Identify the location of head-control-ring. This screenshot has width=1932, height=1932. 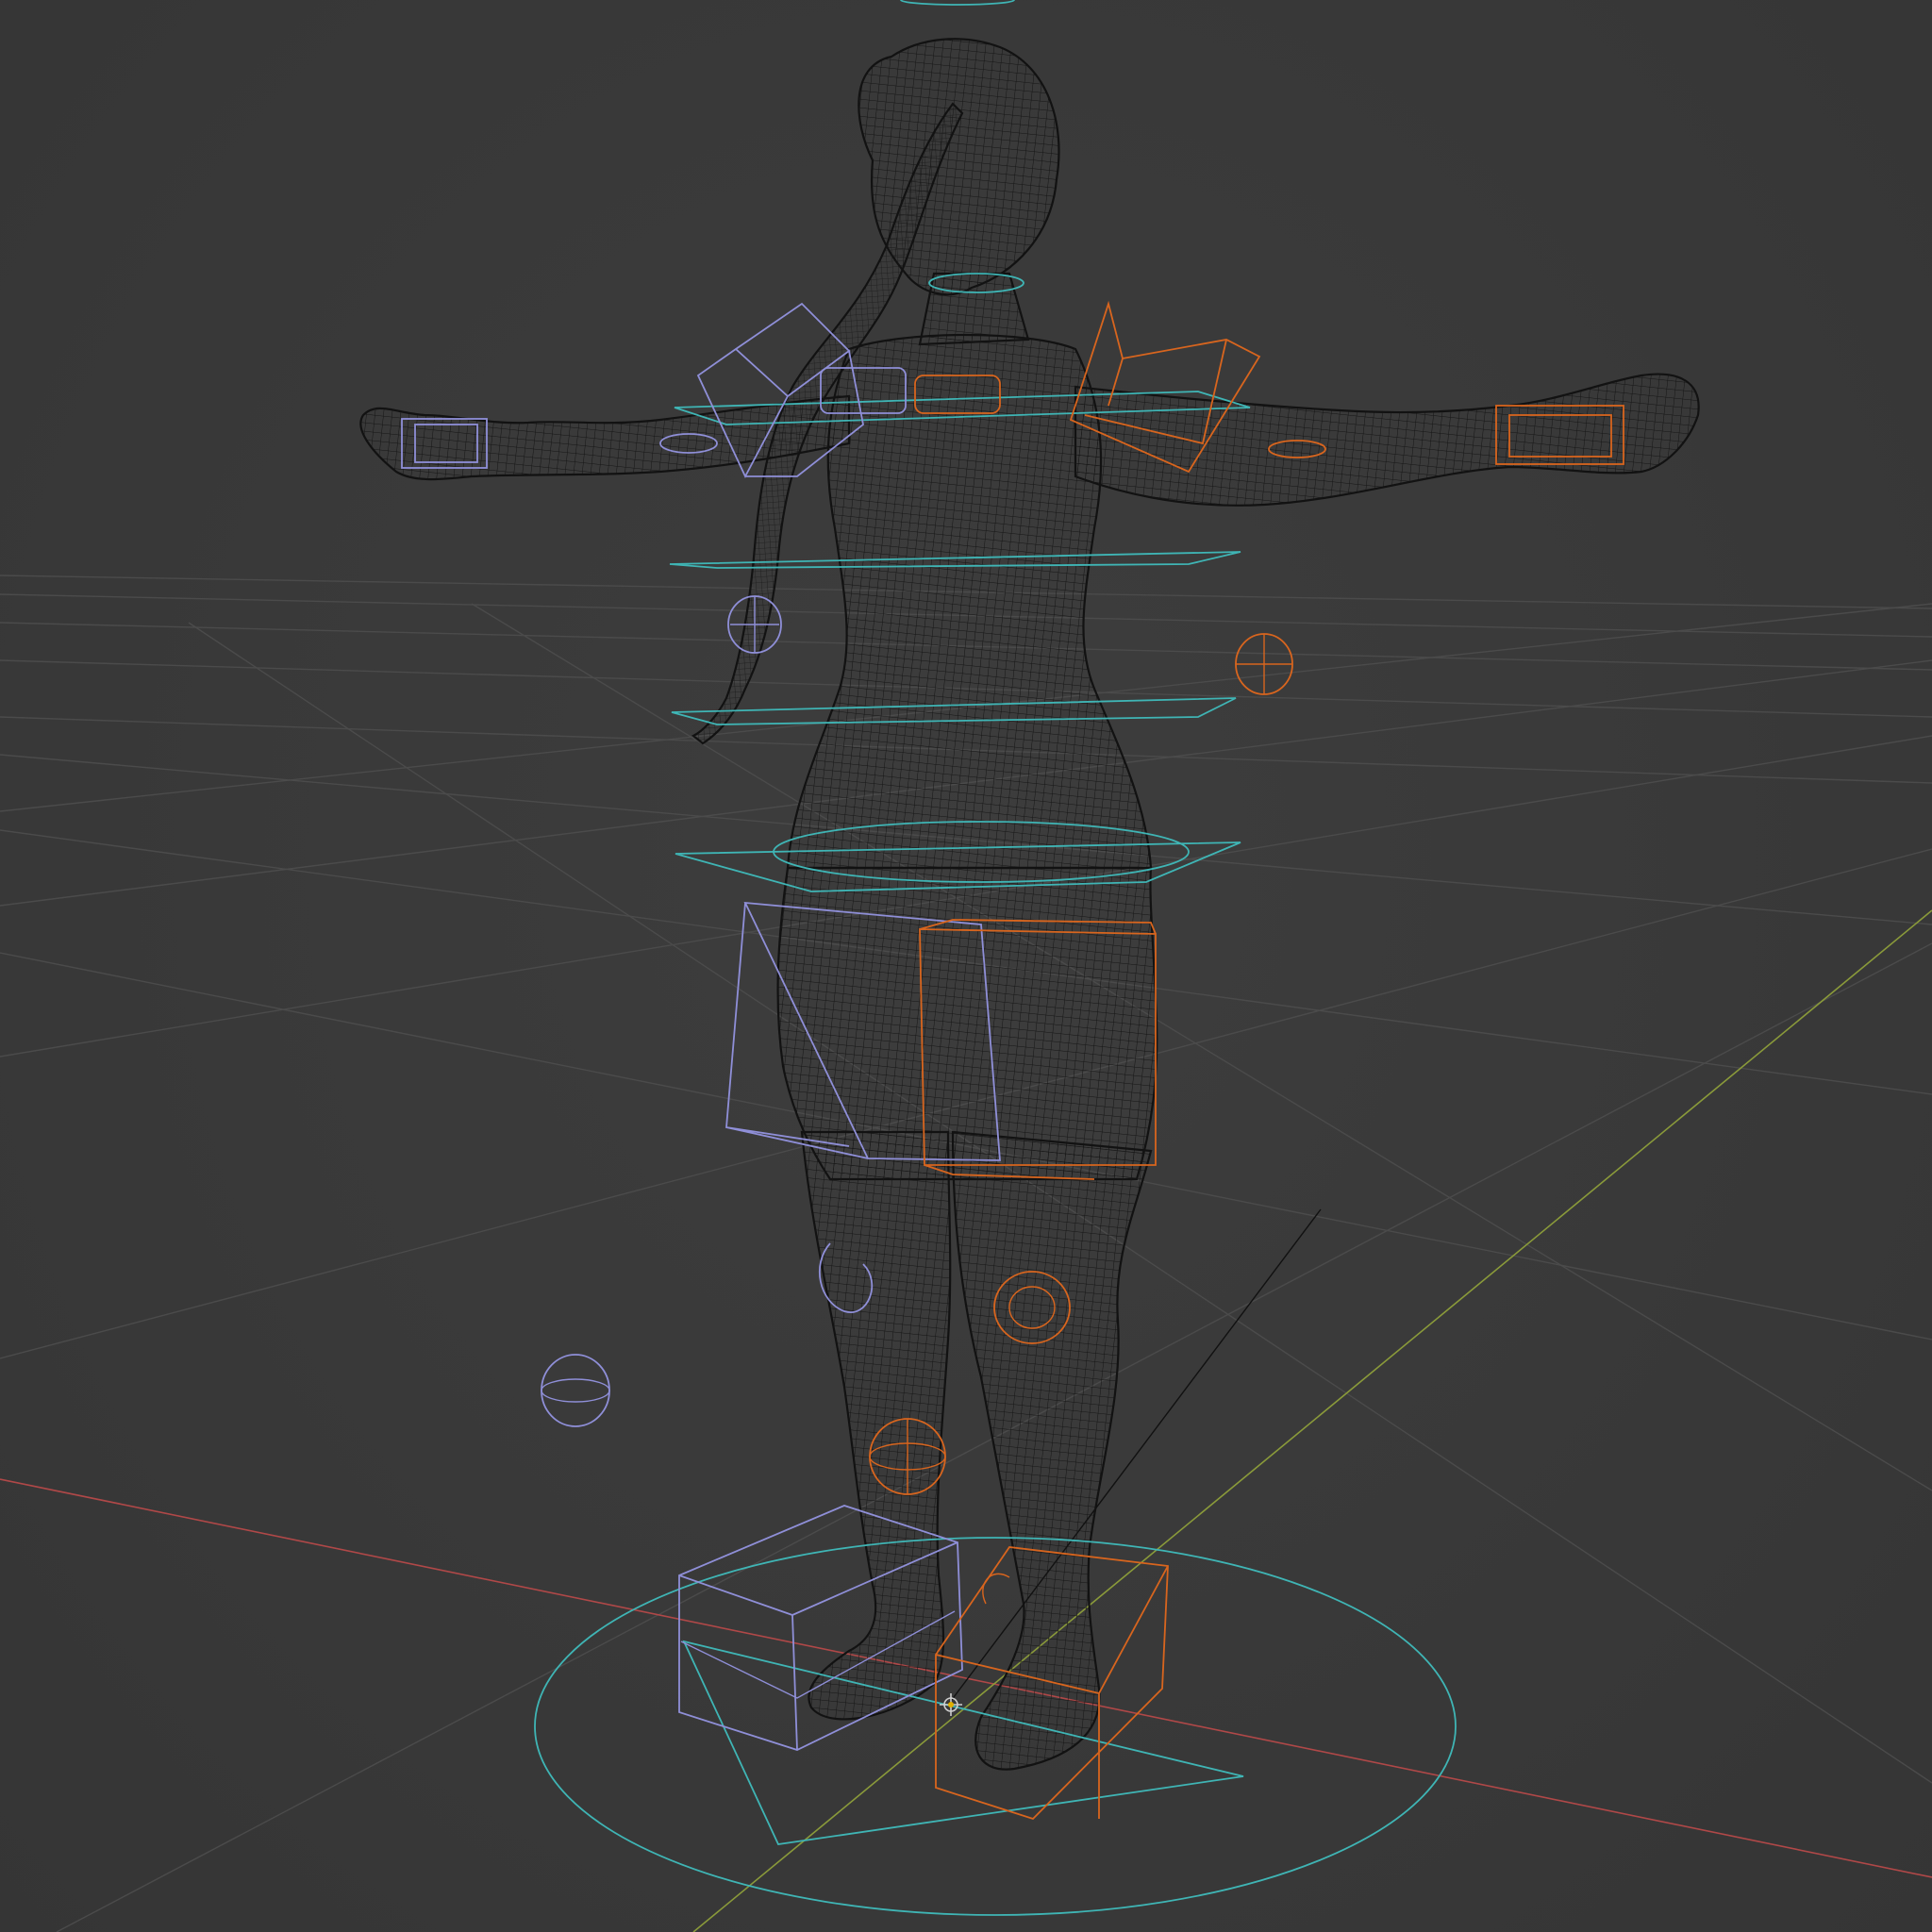
(958, 3).